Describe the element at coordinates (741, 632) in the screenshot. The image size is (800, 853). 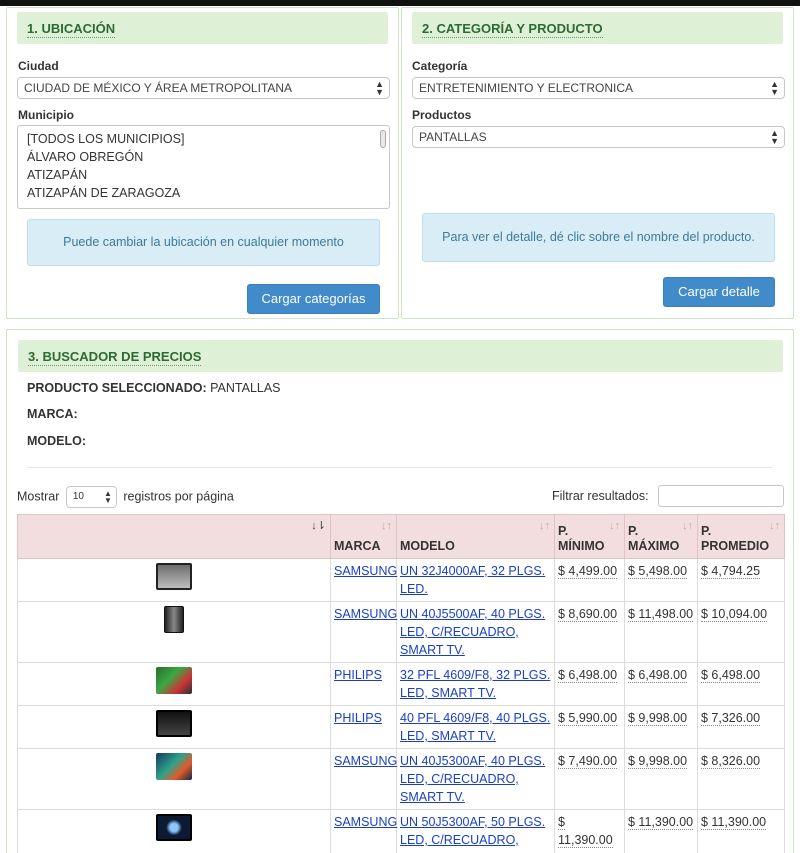
I see `avg-price-cell: $ 10,094.00` at that location.